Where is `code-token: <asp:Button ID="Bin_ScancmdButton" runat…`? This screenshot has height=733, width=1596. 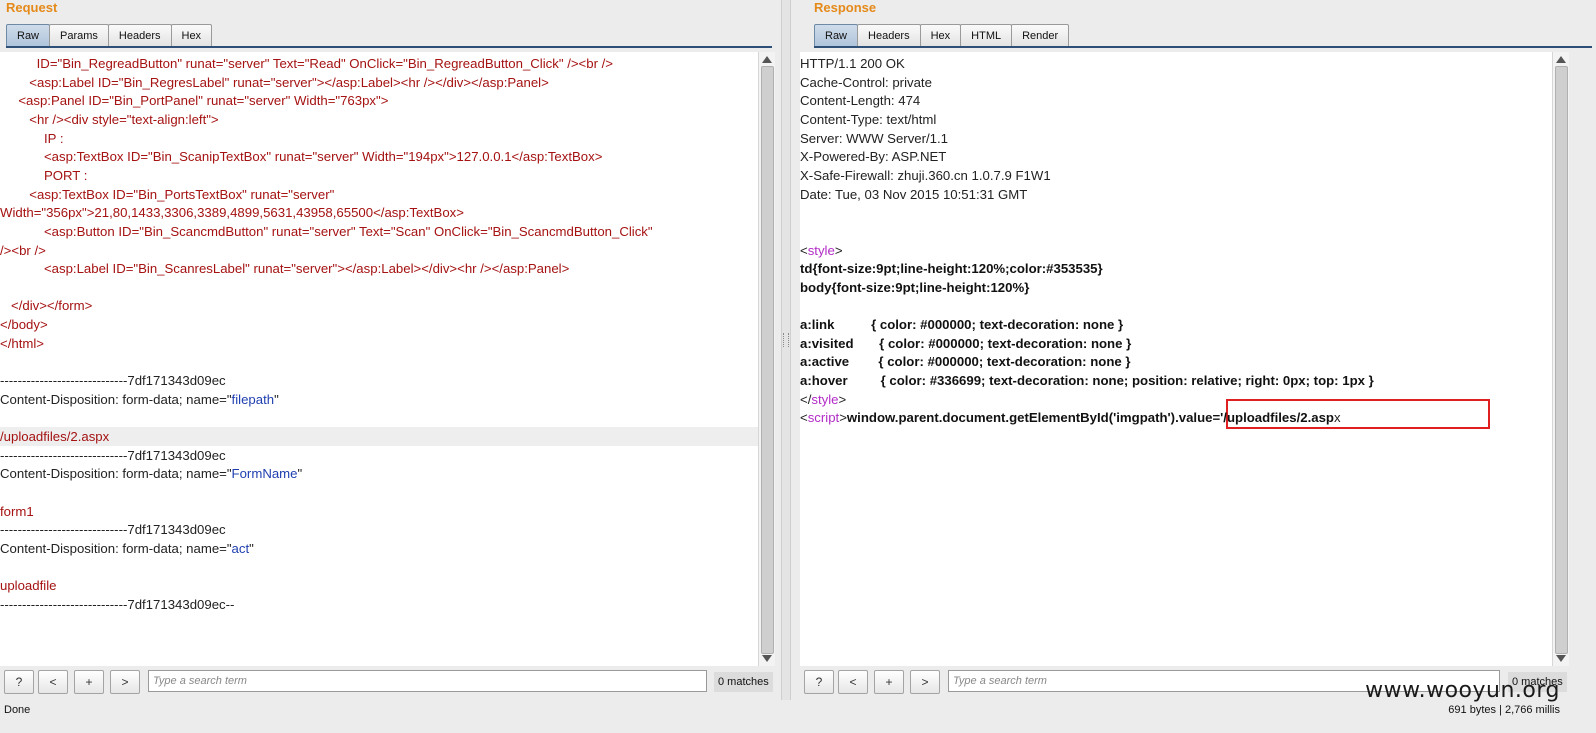
code-token: <asp:Button ID="Bin_ScancmdButton" runat… is located at coordinates (326, 231).